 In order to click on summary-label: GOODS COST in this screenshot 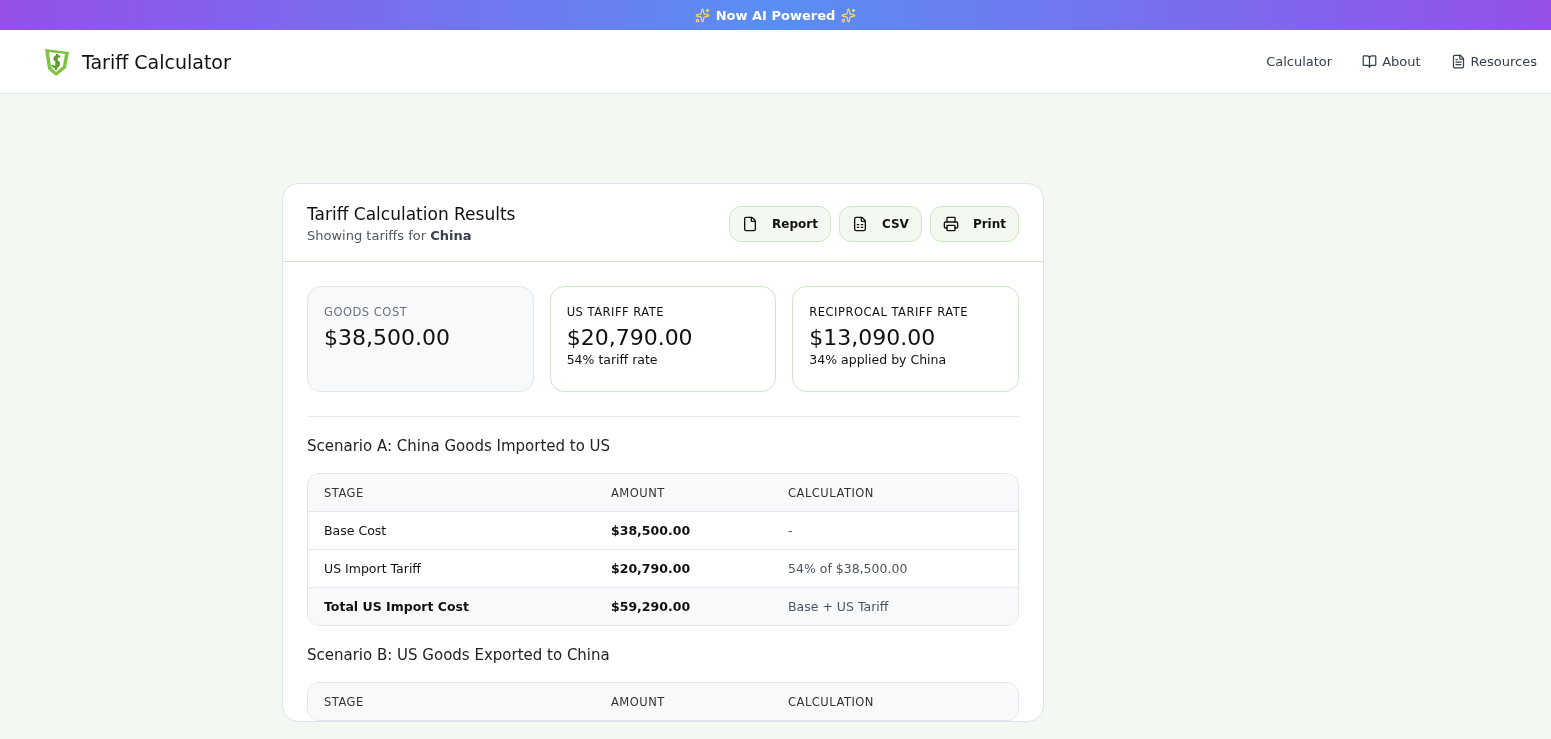, I will do `click(366, 312)`.